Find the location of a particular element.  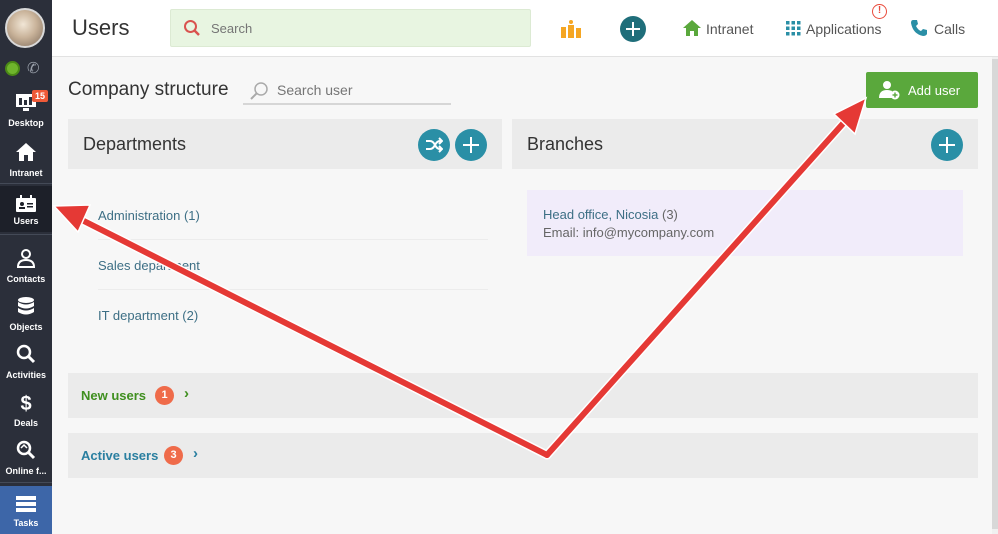

new-users-label: New users is located at coordinates (114, 395).